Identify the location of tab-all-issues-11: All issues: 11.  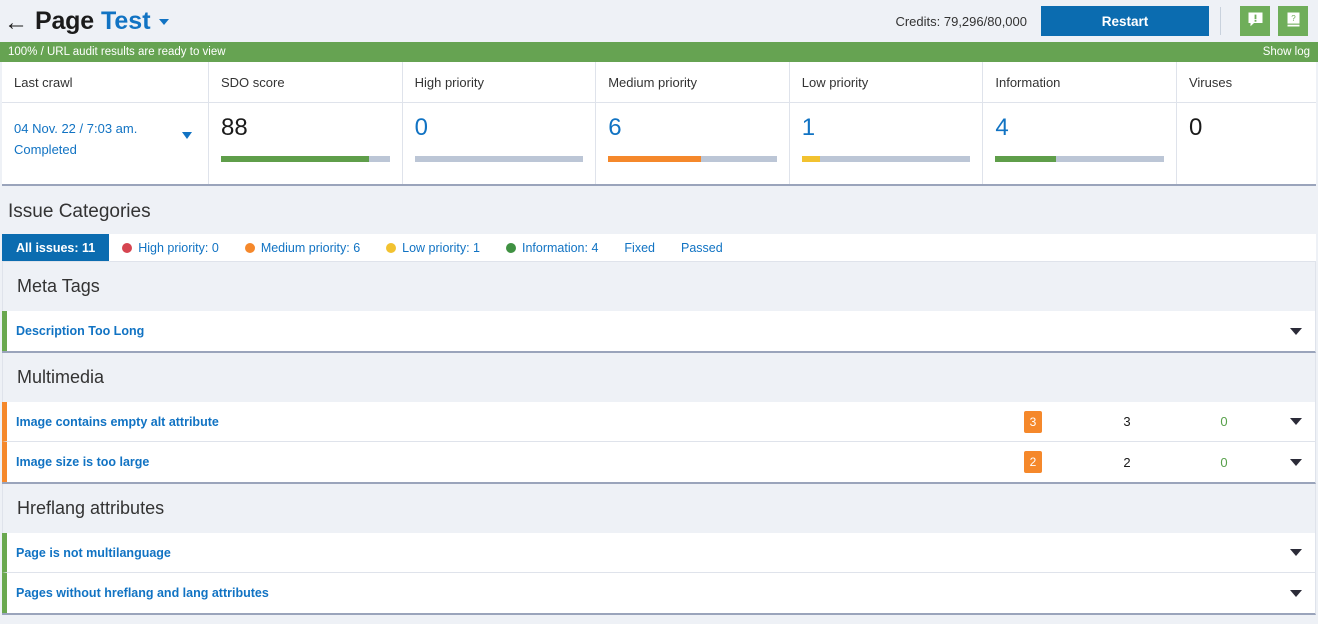
(56, 247).